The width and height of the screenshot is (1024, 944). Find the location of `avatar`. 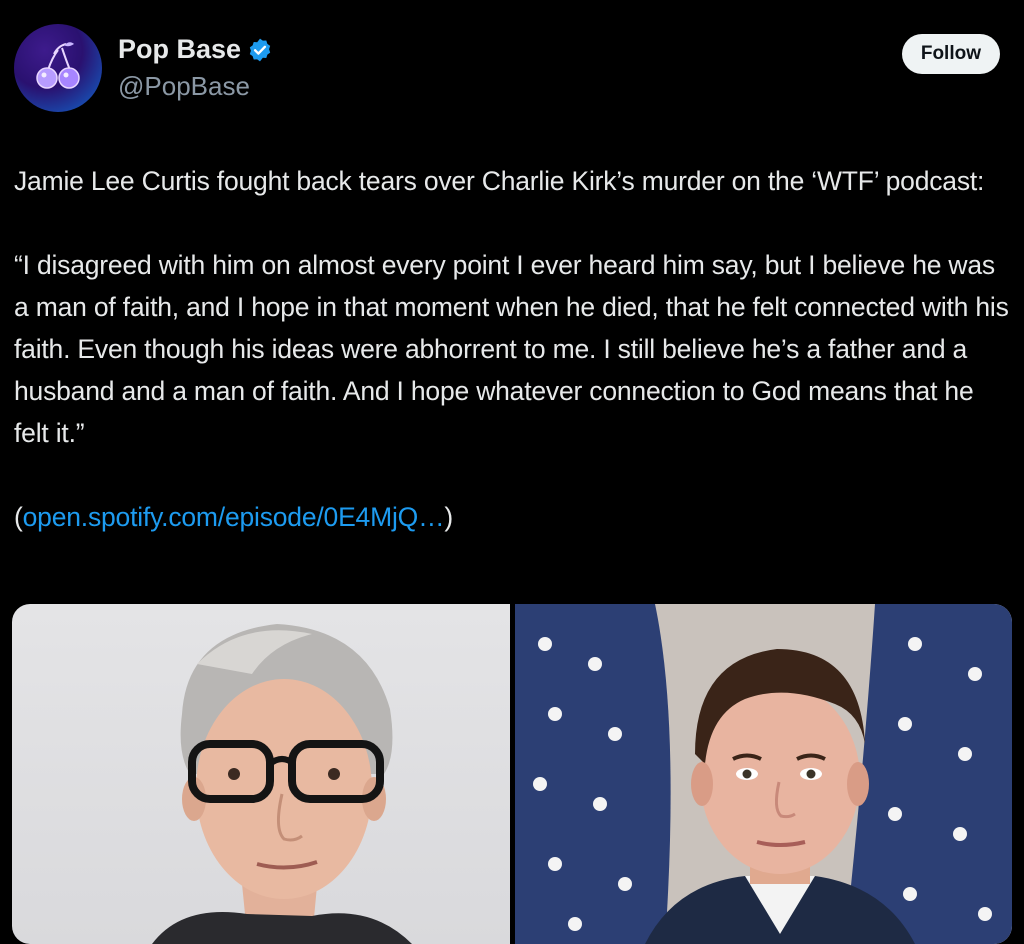

avatar is located at coordinates (58, 68).